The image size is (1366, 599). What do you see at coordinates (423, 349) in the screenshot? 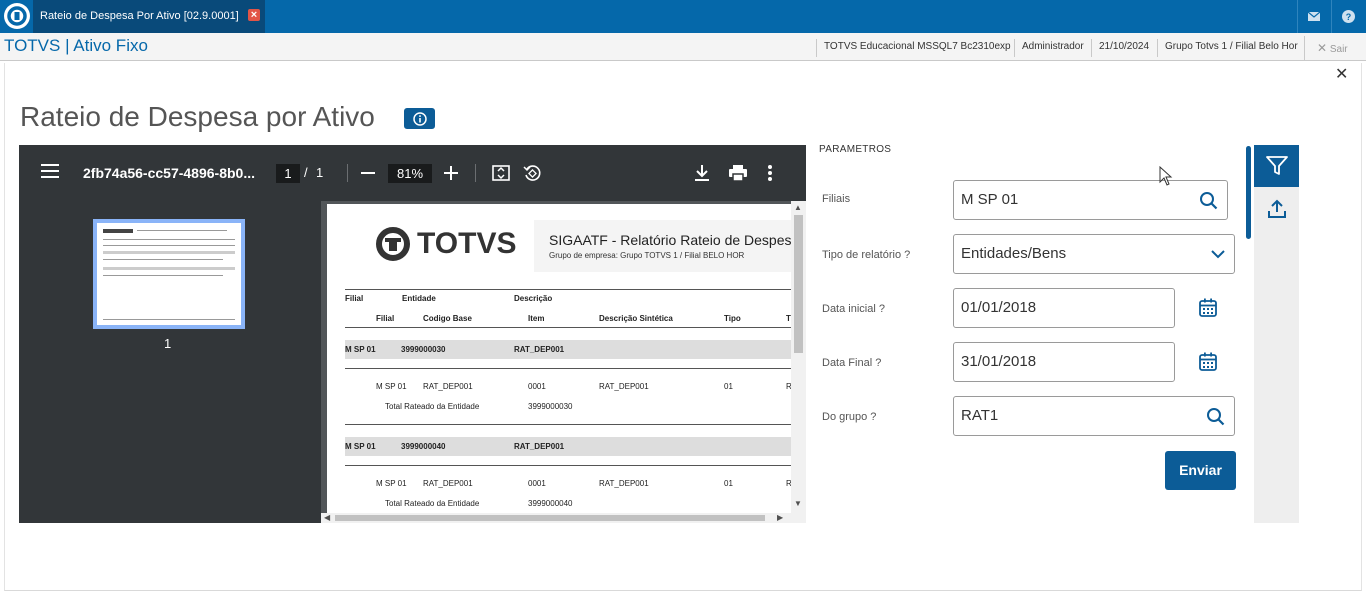
I see `group-entidade: 3999000030` at bounding box center [423, 349].